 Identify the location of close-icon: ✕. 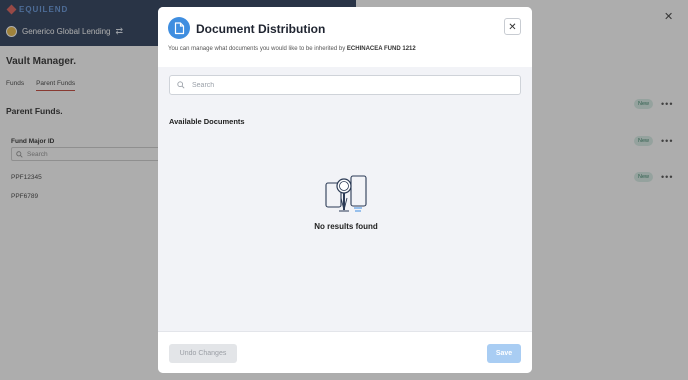
(512, 27).